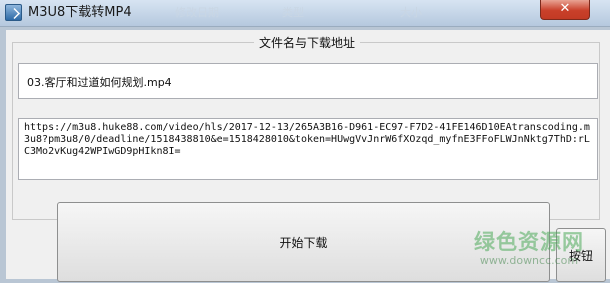 This screenshot has height=283, width=610. Describe the element at coordinates (293, 12) in the screenshot. I see `background-column-type: 类型` at that location.